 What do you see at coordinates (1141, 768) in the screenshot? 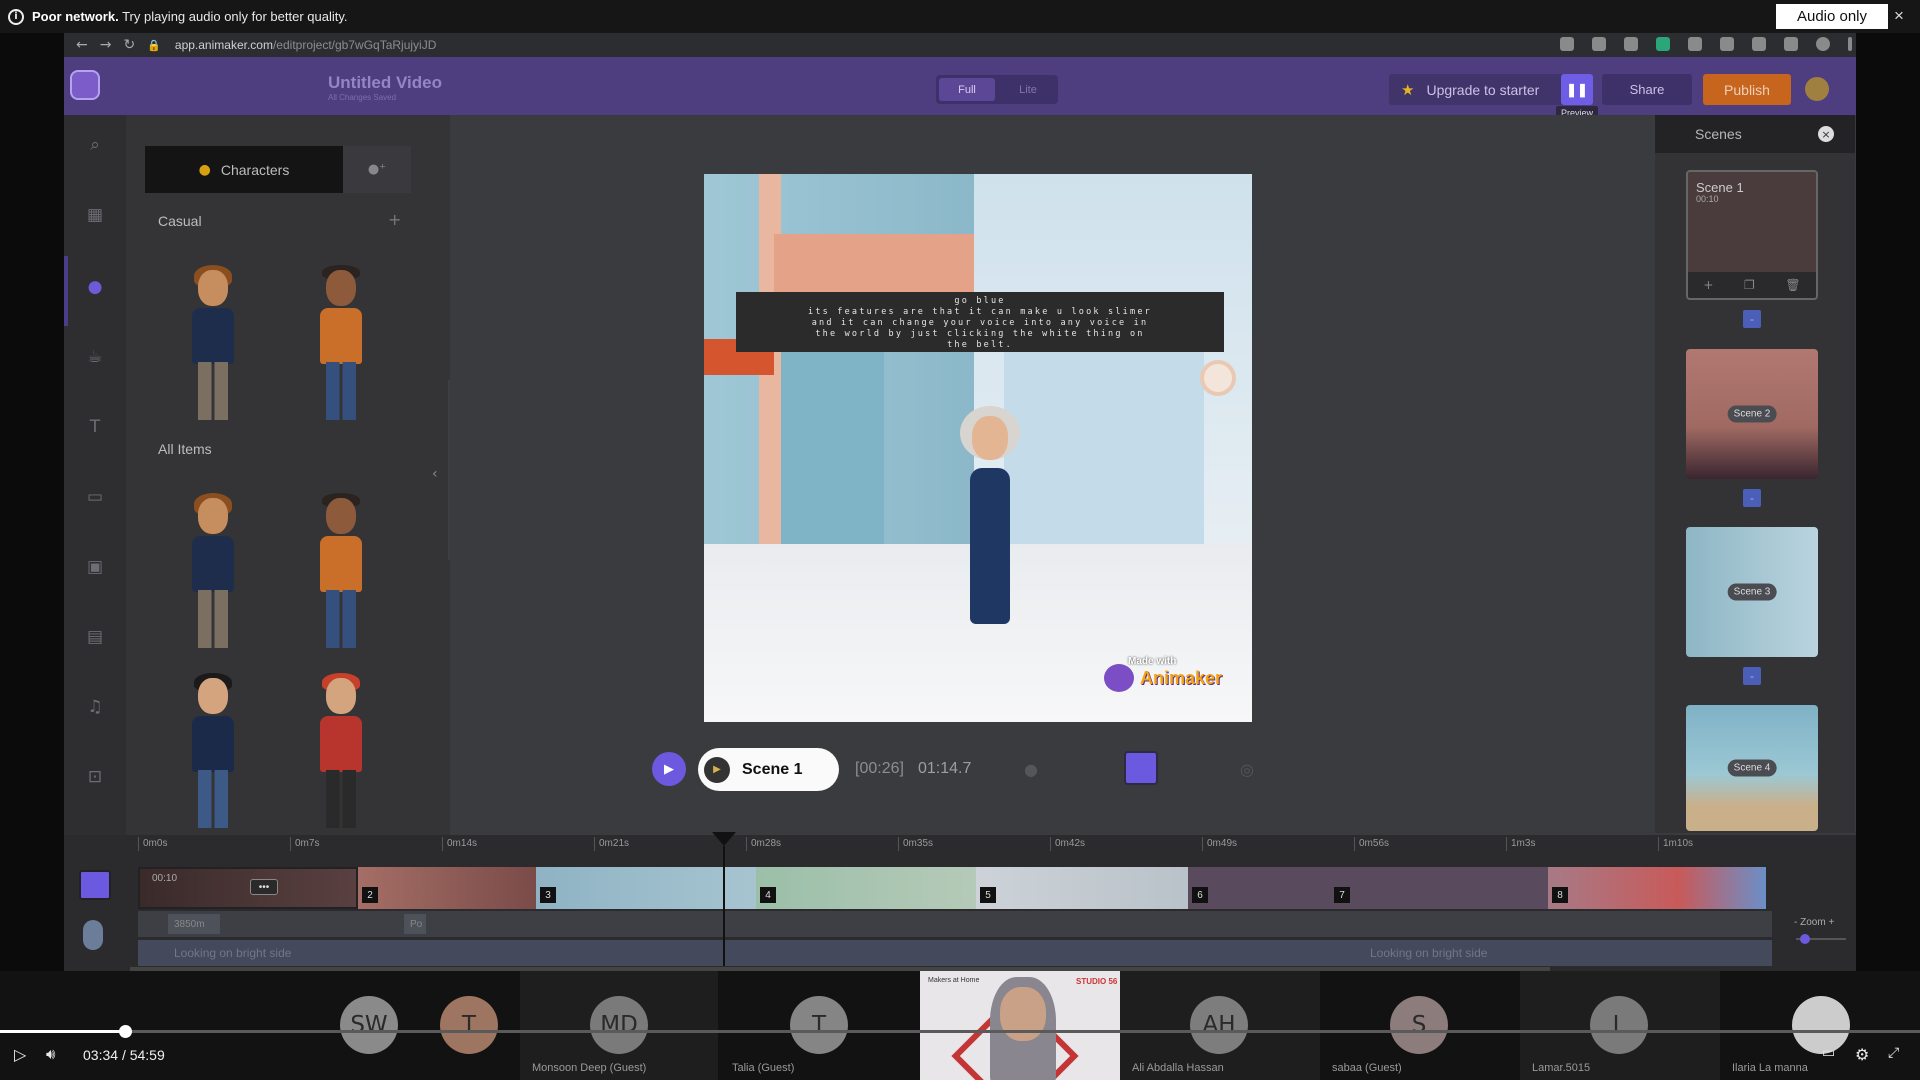
I see `film-icon` at bounding box center [1141, 768].